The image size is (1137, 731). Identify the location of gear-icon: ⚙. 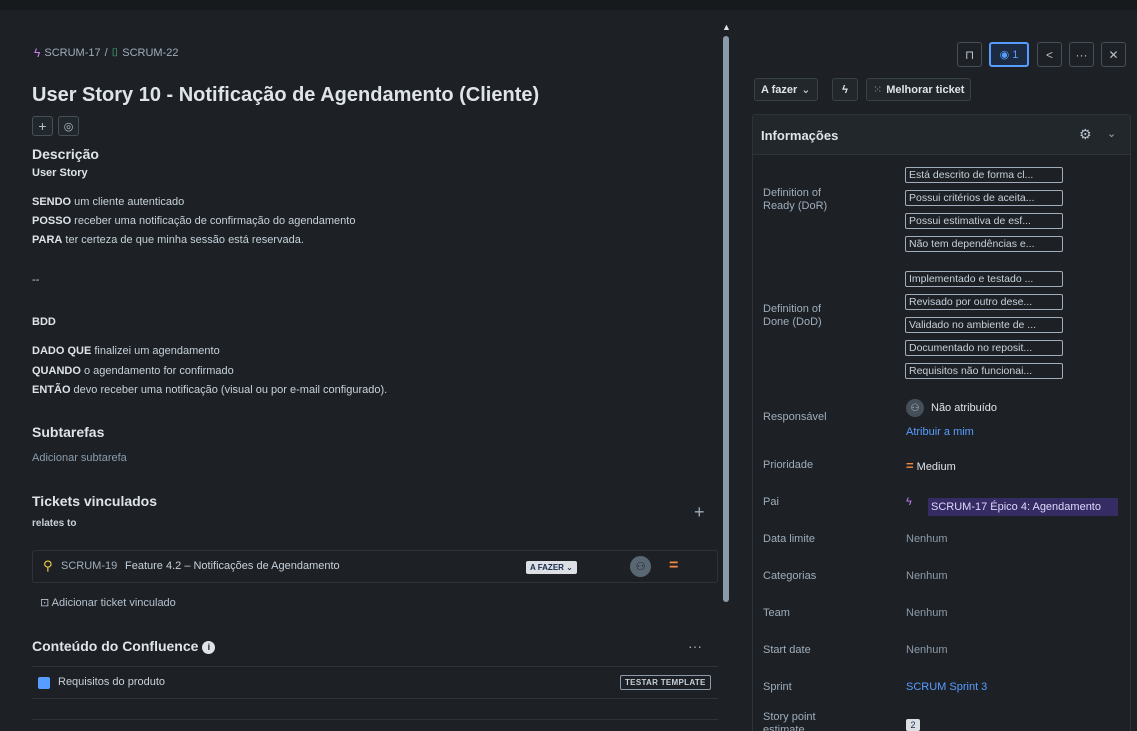
(1085, 134).